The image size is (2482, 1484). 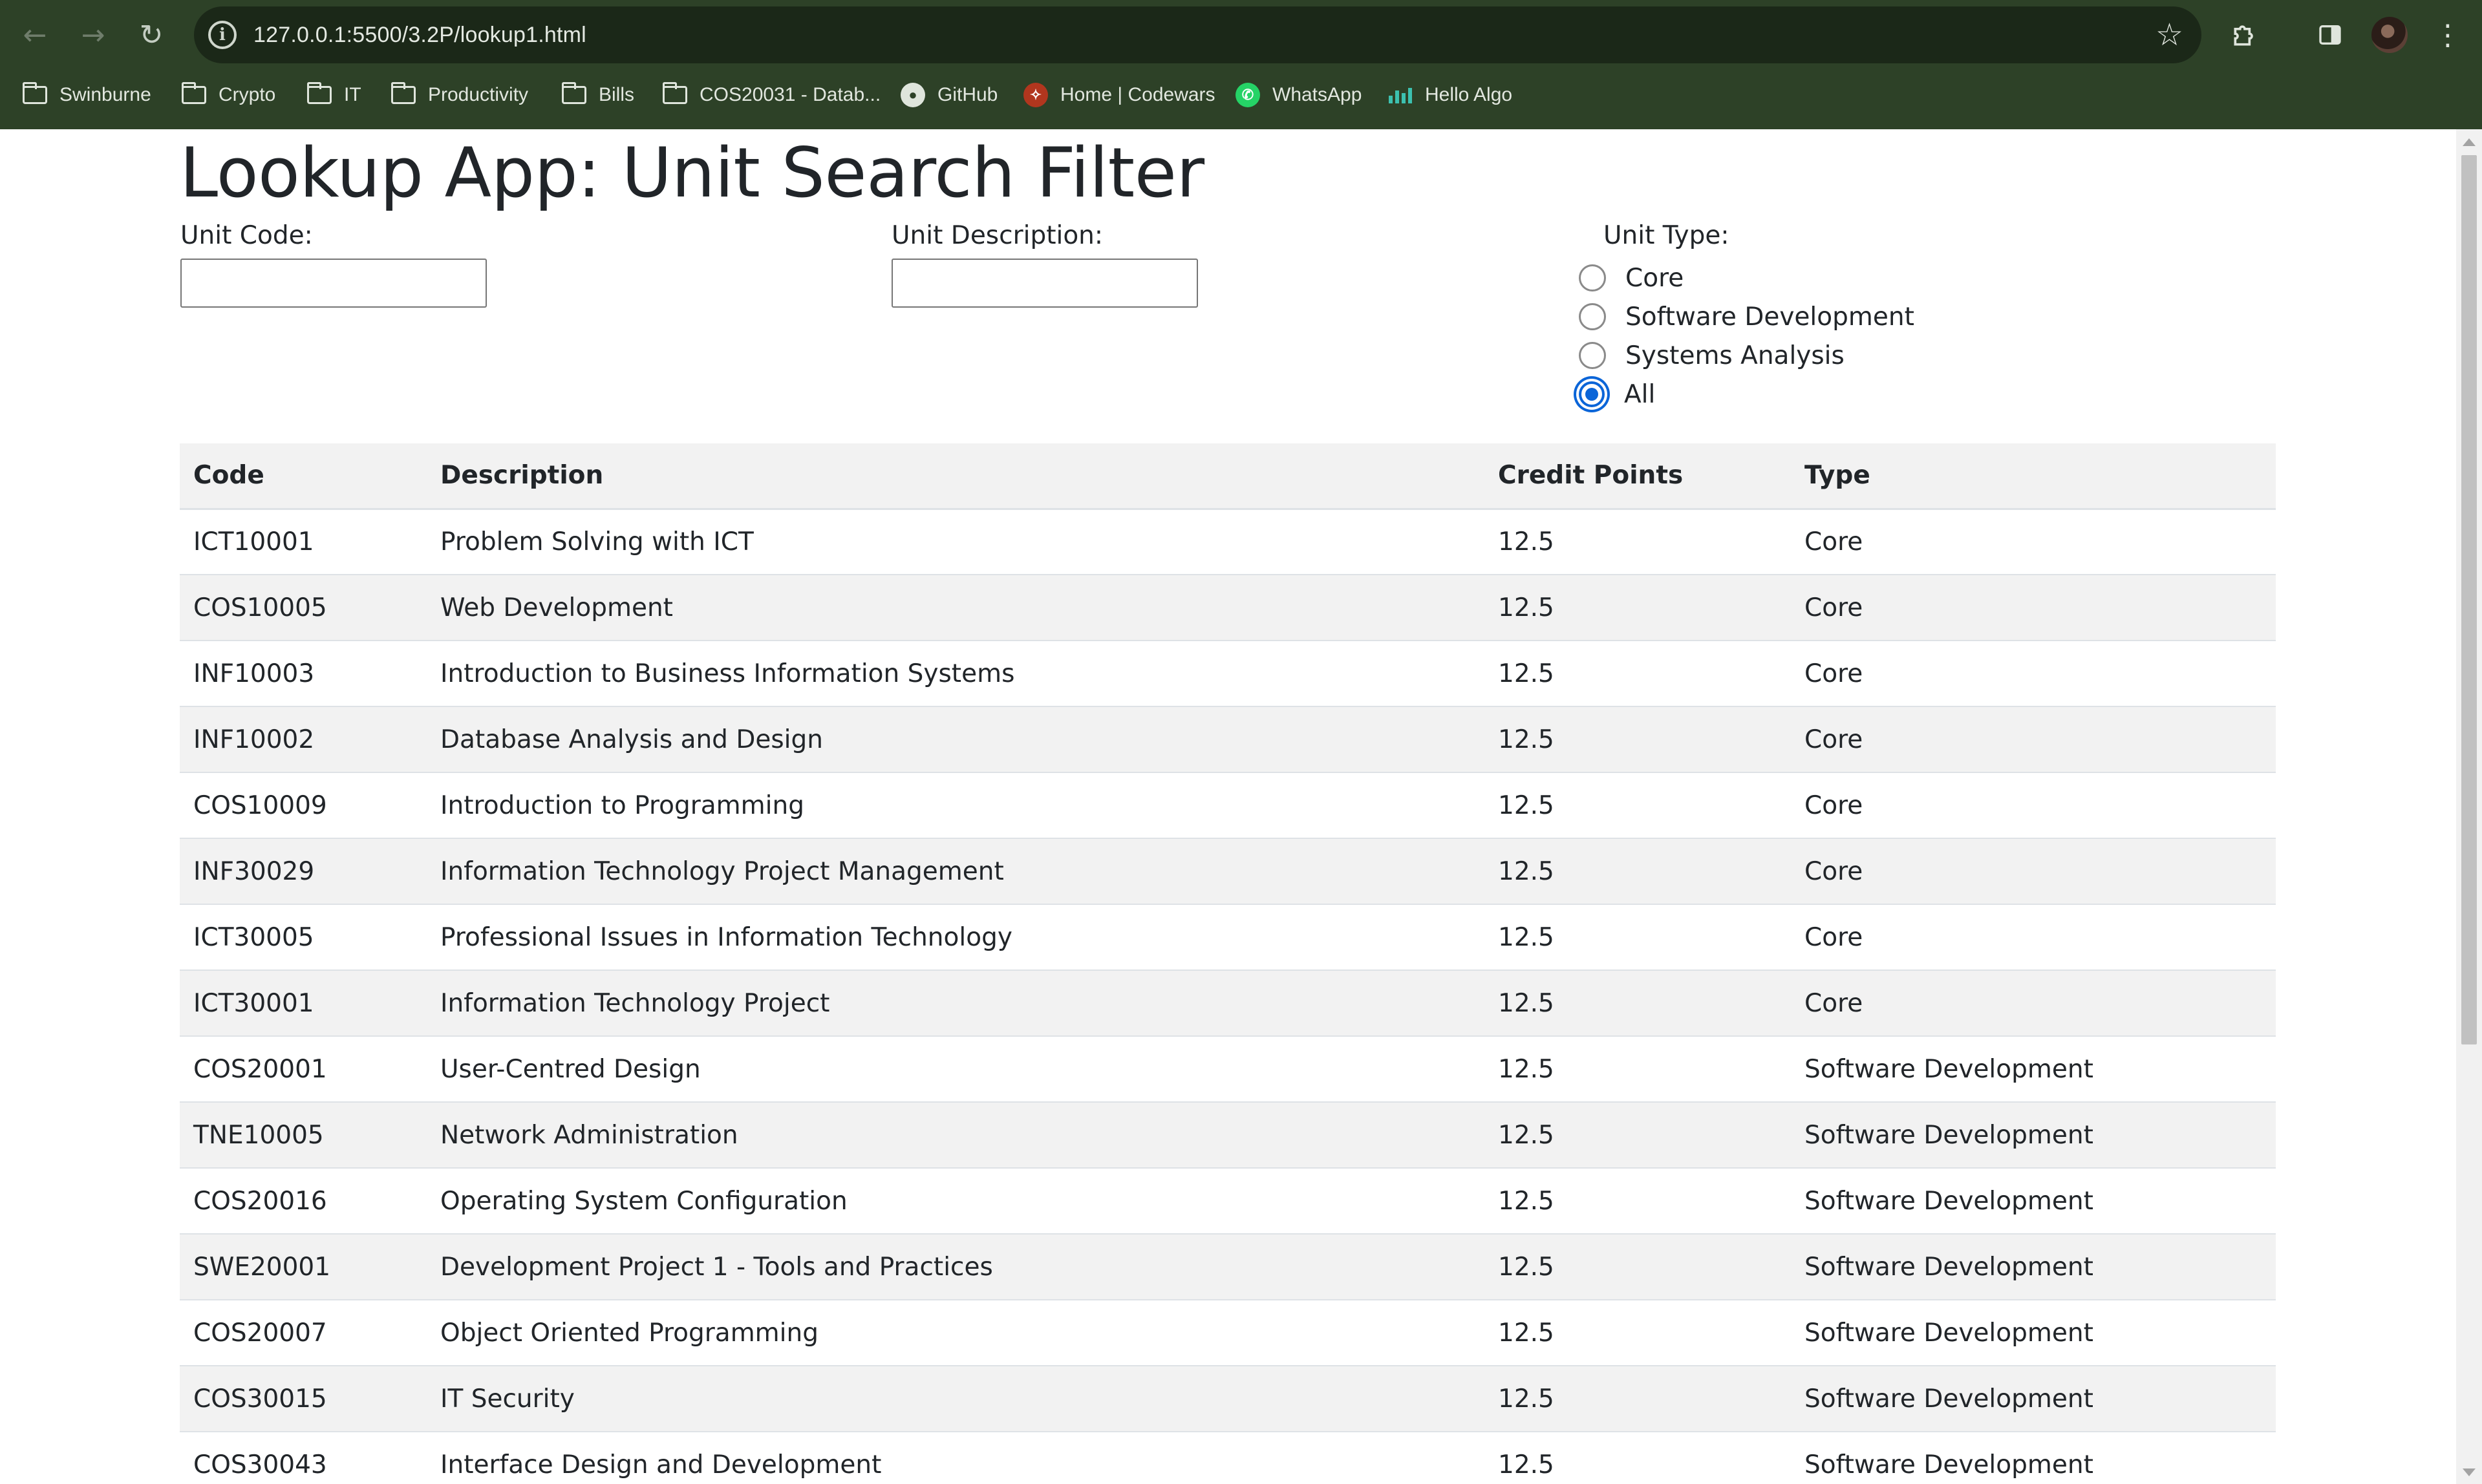 I want to click on reload-button: ↻, so click(x=151, y=35).